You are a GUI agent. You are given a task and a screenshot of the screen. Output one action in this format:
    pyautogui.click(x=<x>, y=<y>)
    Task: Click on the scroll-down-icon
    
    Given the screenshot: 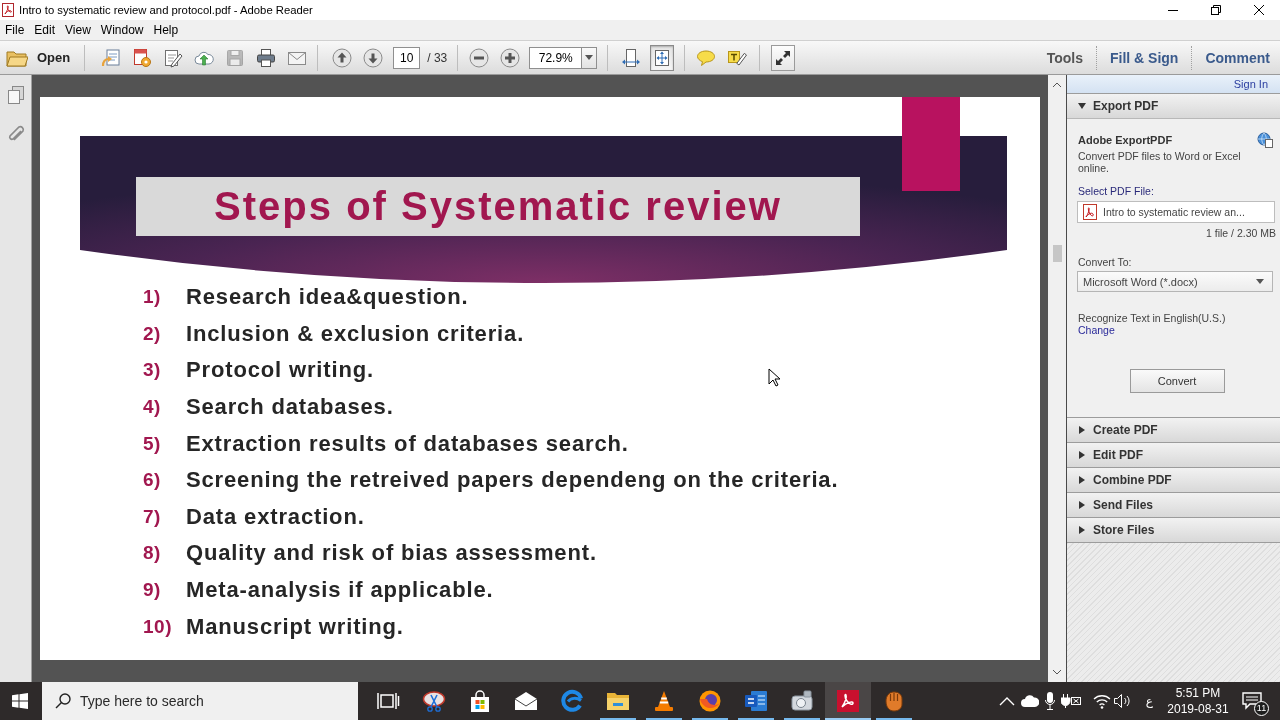 What is the action you would take?
    pyautogui.click(x=1057, y=672)
    